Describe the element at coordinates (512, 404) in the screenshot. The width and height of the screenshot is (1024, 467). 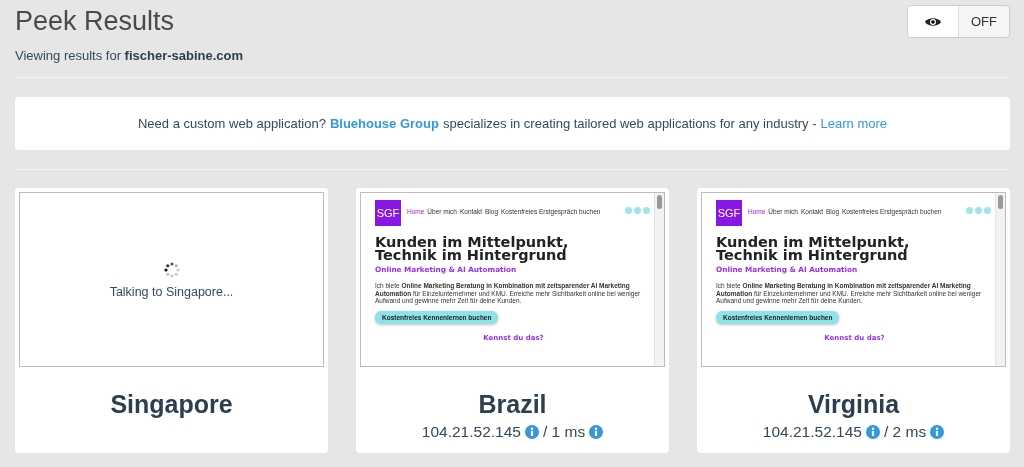
I see `location-name: Brazil` at that location.